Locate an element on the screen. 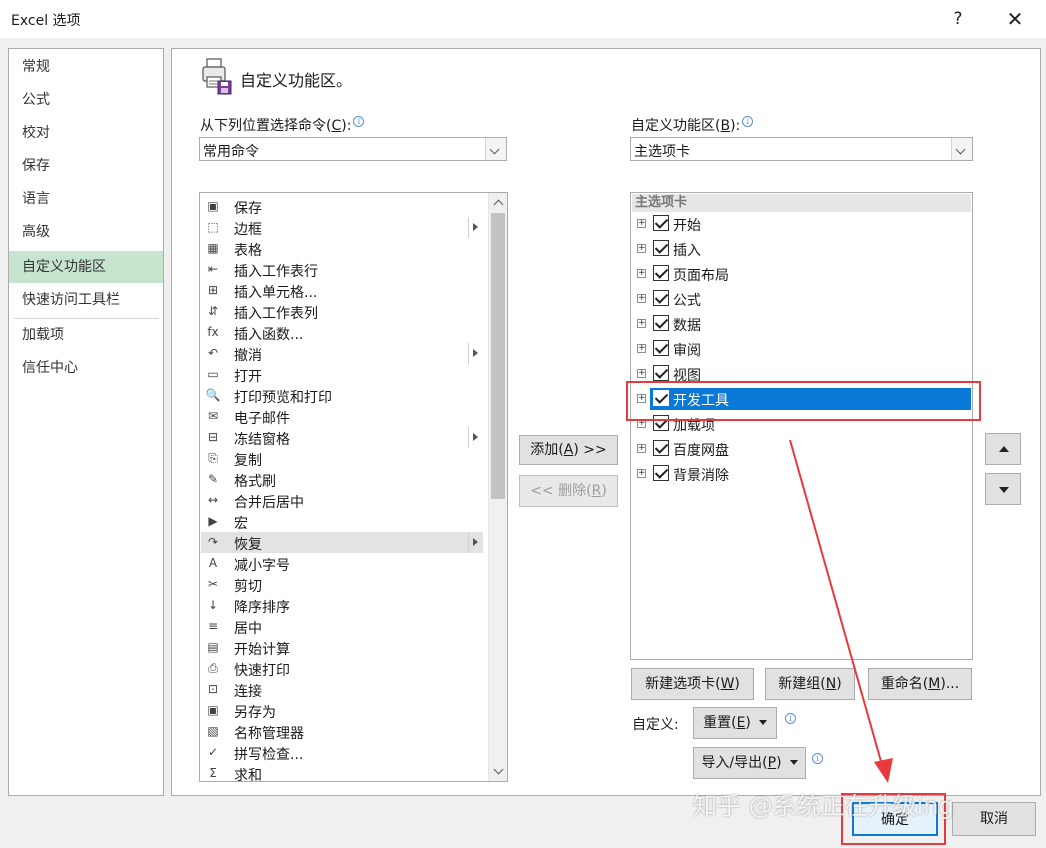  annotation-arrow is located at coordinates (841, 611).